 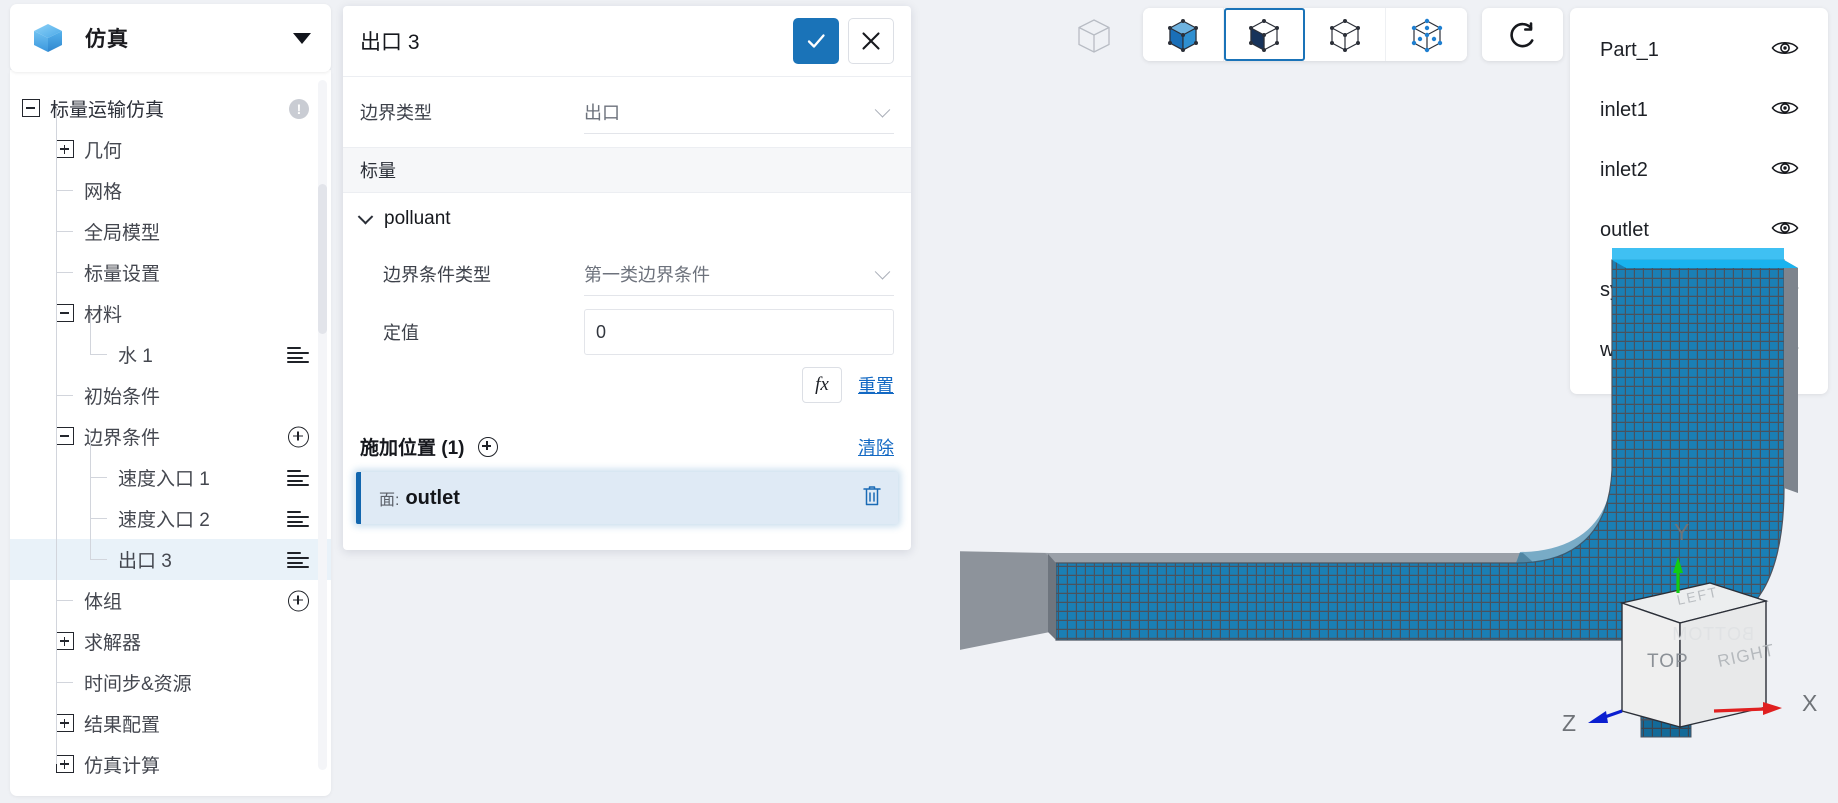 I want to click on polluant-group-label: polluant, so click(x=417, y=218).